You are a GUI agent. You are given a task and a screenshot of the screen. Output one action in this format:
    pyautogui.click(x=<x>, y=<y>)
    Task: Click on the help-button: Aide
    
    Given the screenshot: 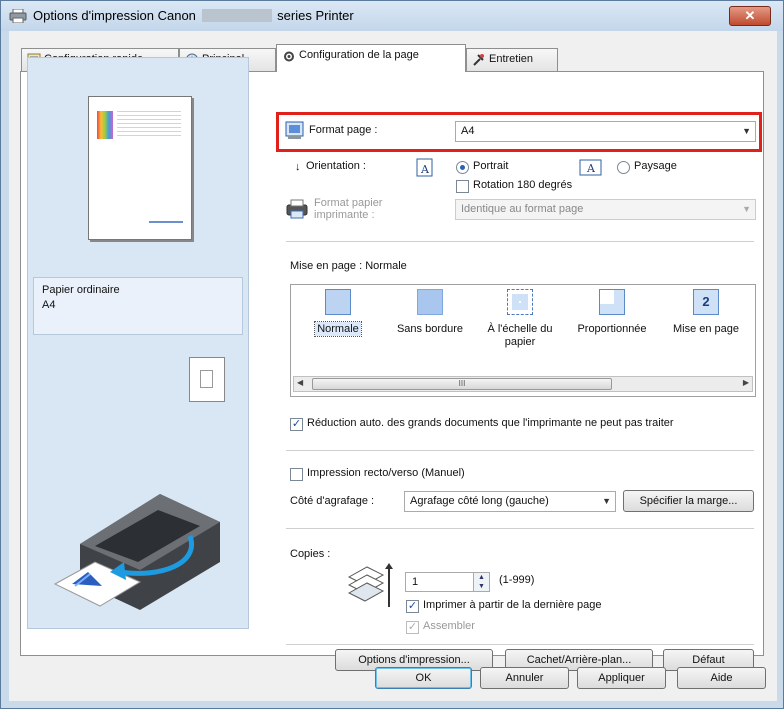 What is the action you would take?
    pyautogui.click(x=721, y=678)
    